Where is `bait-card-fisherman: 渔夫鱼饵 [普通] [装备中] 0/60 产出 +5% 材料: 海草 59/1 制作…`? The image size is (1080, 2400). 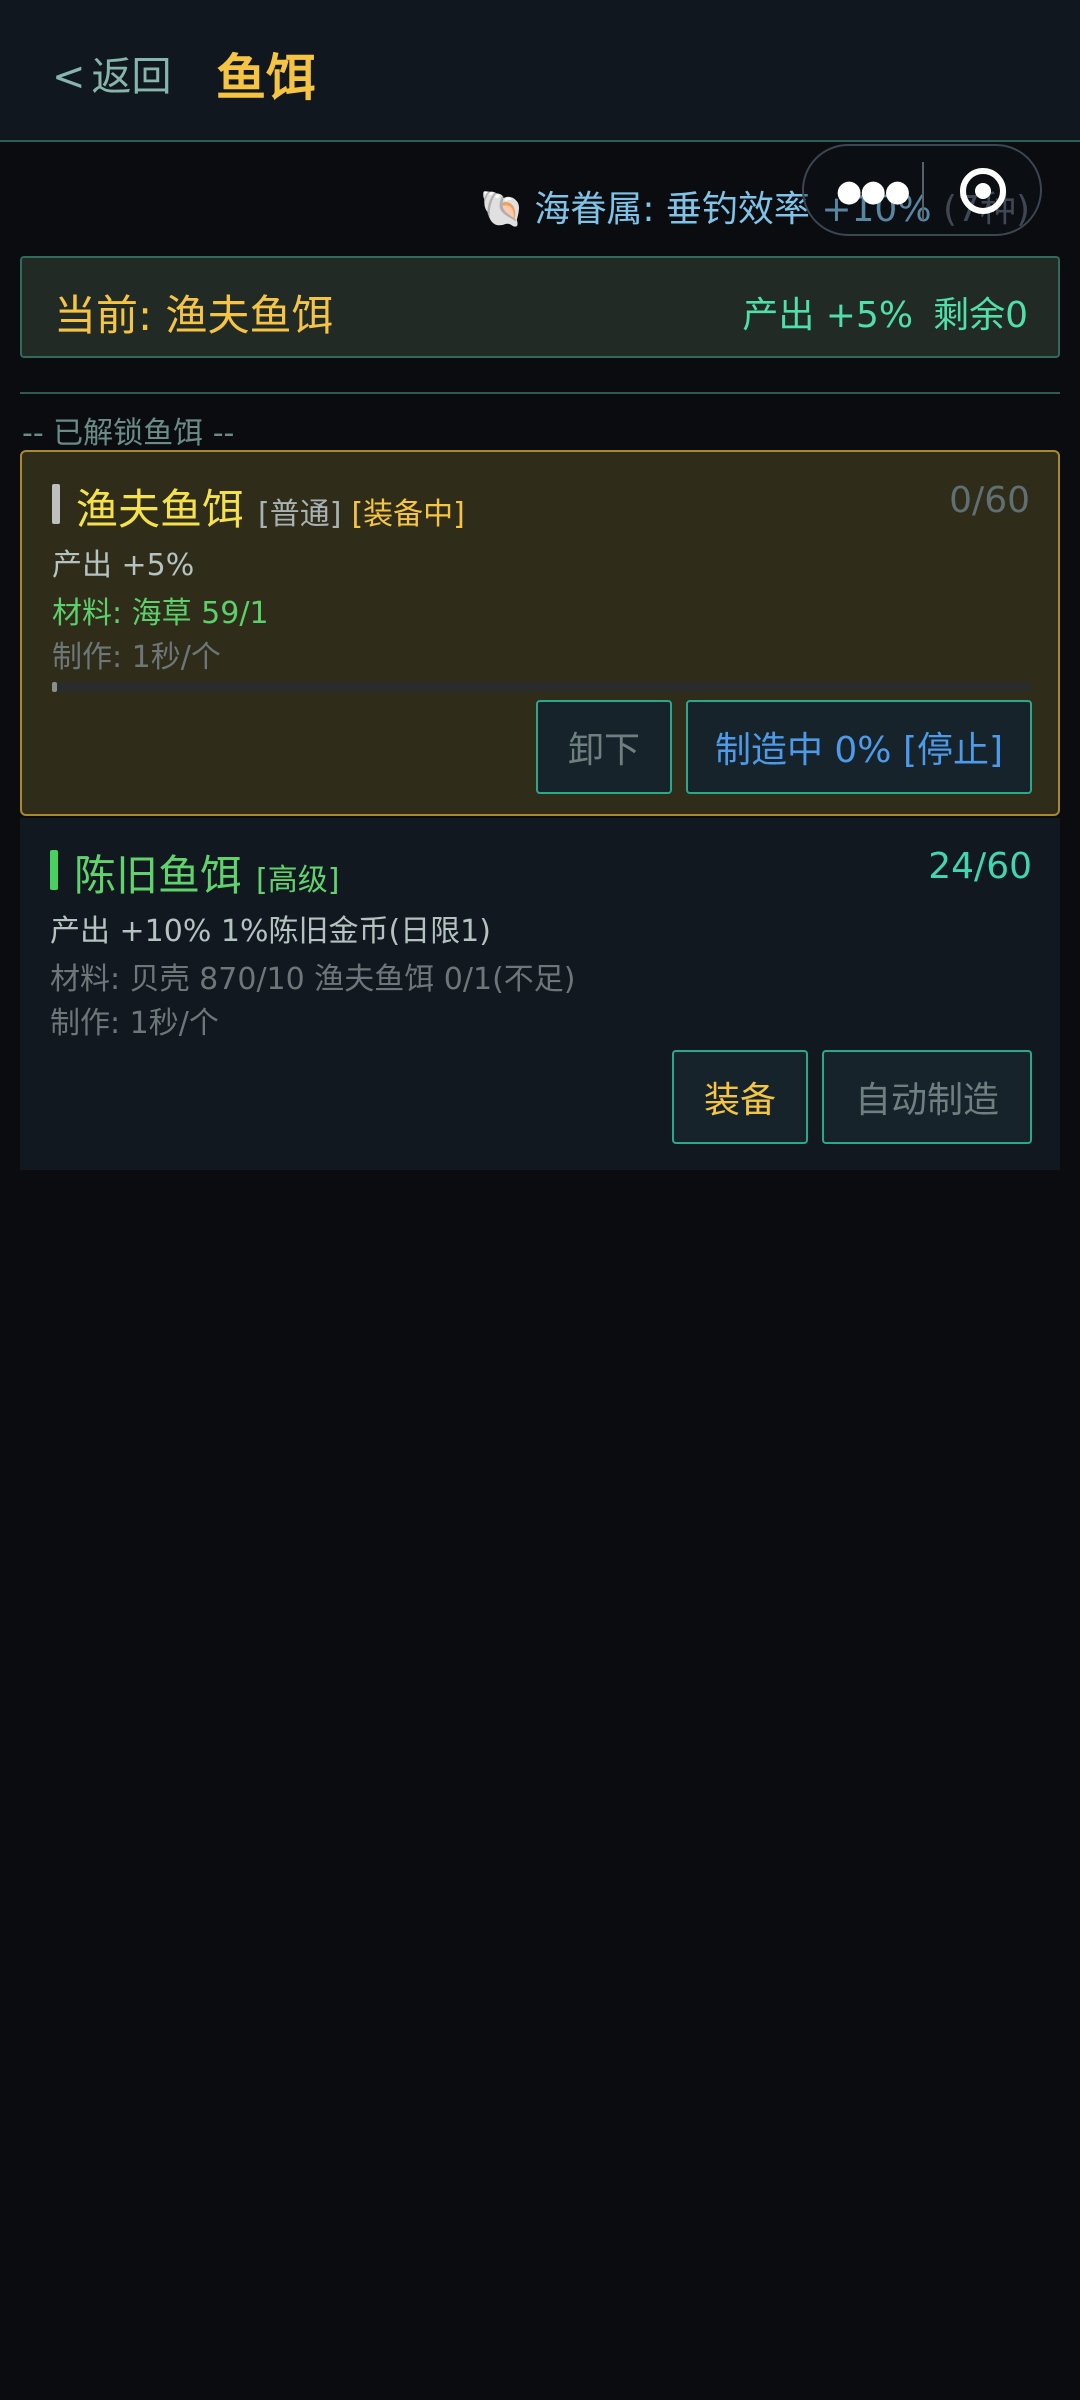 bait-card-fisherman: 渔夫鱼饵 [普通] [装备中] 0/60 产出 +5% 材料: 海草 59/1 制作… is located at coordinates (540, 633).